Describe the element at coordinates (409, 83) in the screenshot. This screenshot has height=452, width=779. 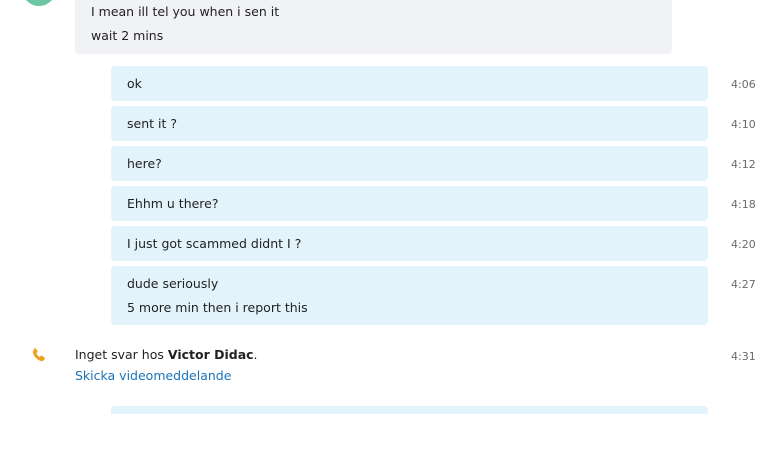
I see `outgoing-message-bubble: ok` at that location.